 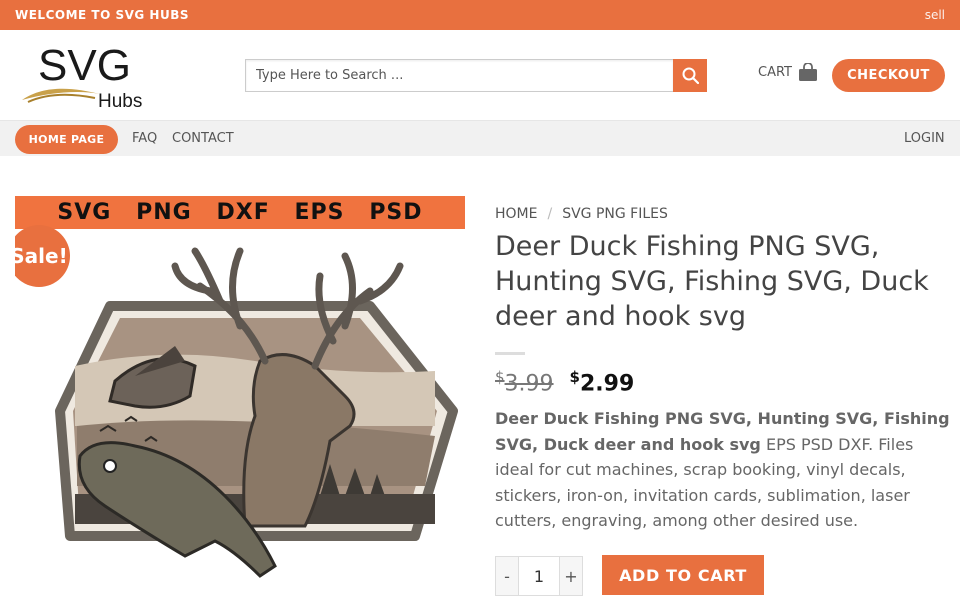 I want to click on logo-graphic: SVG Hubs, so click(x=82, y=76).